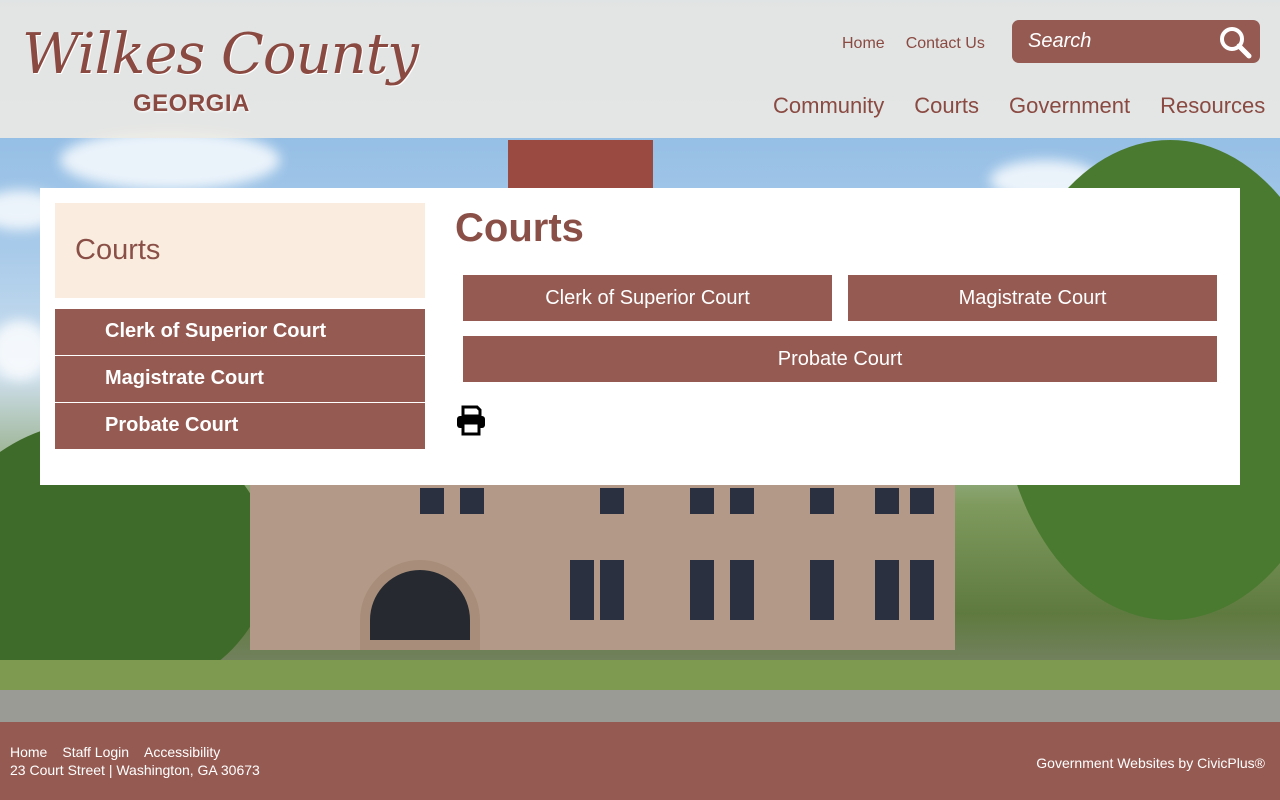  Describe the element at coordinates (191, 104) in the screenshot. I see `site-logo-subtitle: GEORGIA` at that location.